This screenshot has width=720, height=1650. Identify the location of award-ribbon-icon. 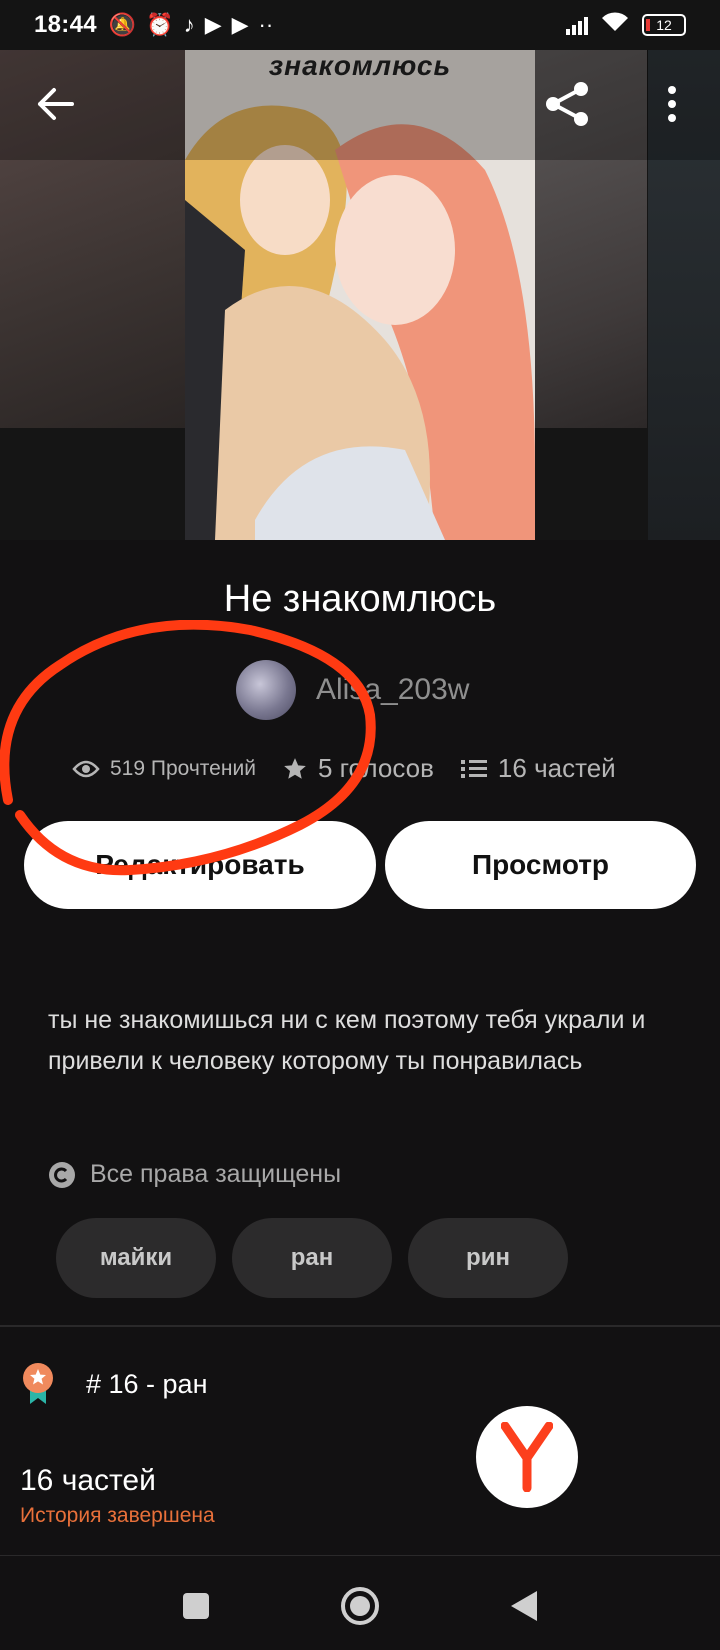
(38, 1383).